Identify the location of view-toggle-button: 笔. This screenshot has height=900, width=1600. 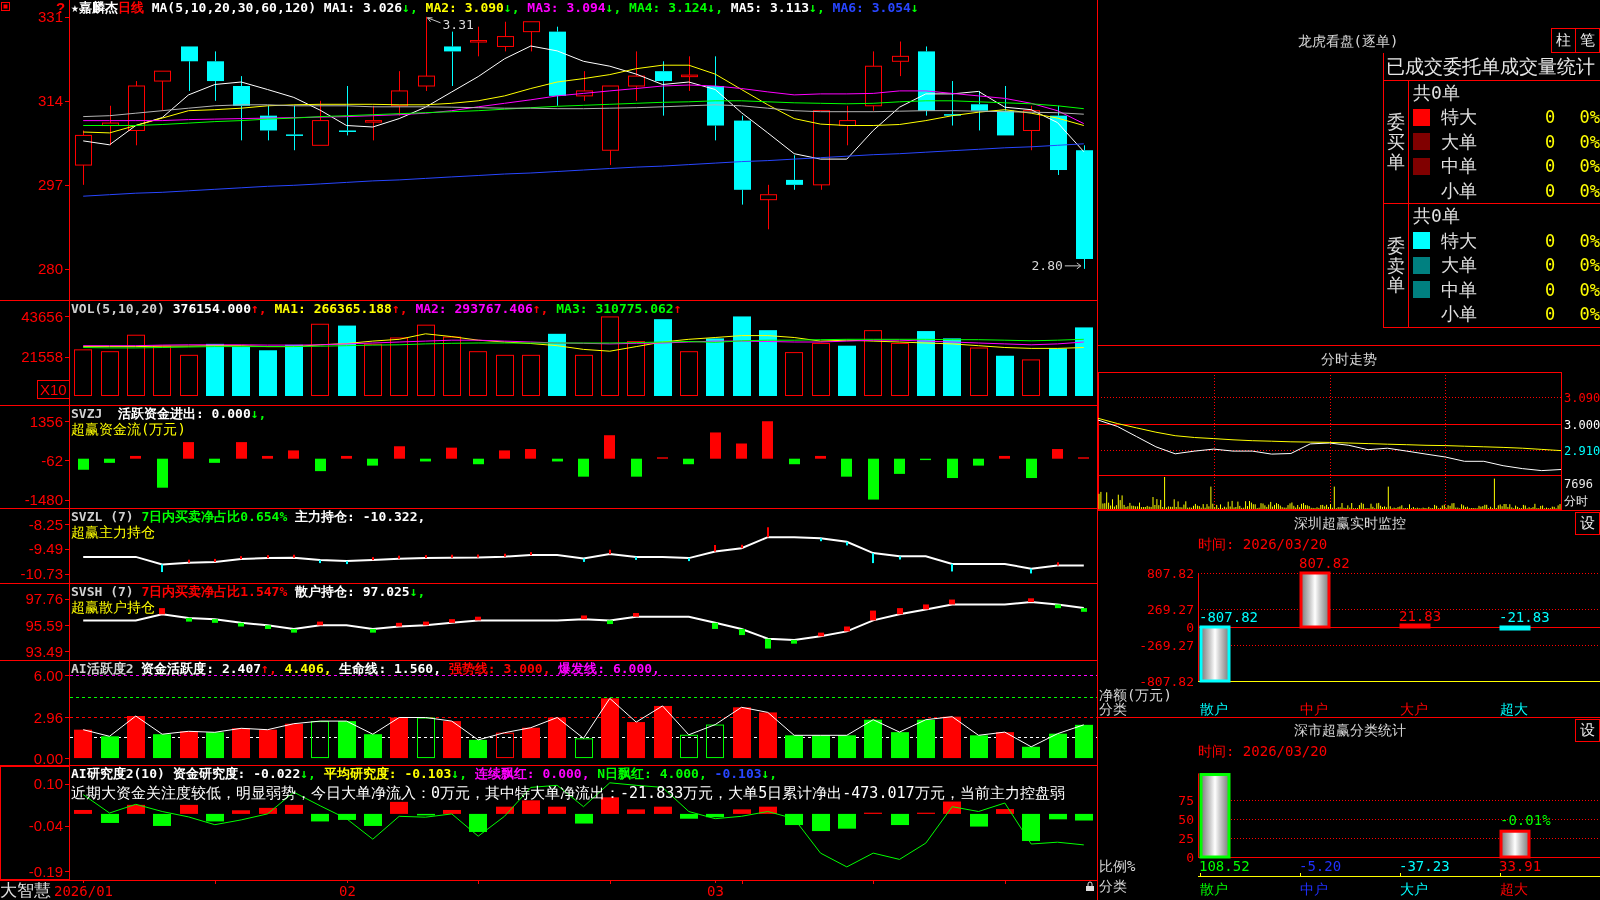
(1587, 40).